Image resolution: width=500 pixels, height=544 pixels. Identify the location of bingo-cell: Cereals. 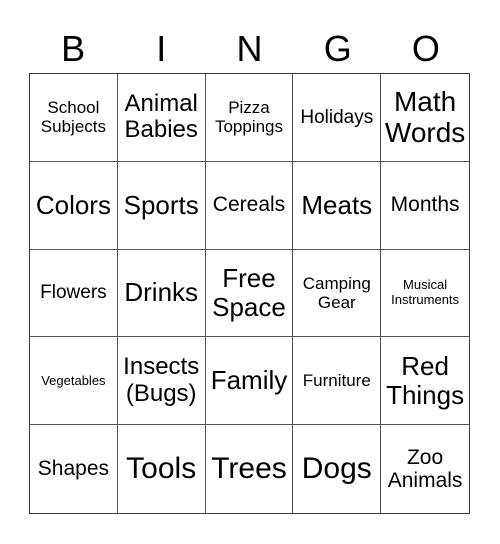
(249, 205).